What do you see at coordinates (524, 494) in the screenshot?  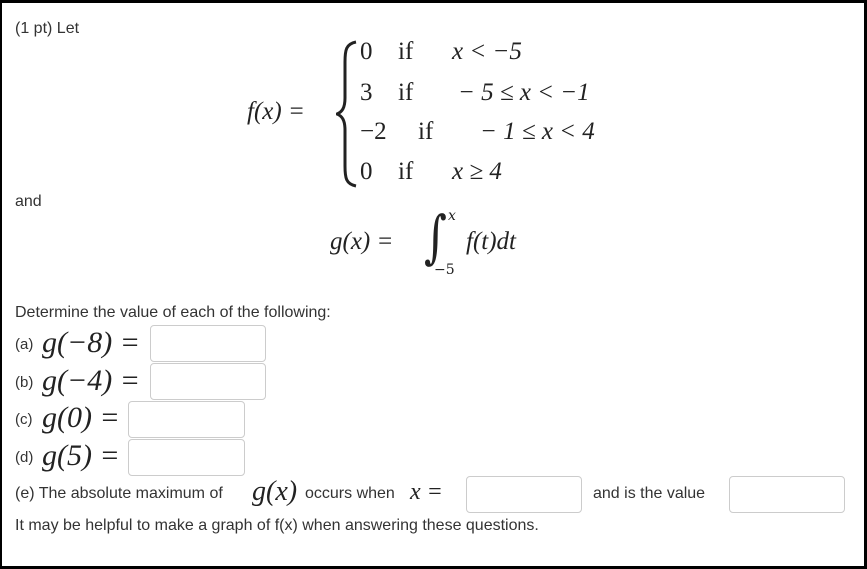 I see `answer-input-e-x` at bounding box center [524, 494].